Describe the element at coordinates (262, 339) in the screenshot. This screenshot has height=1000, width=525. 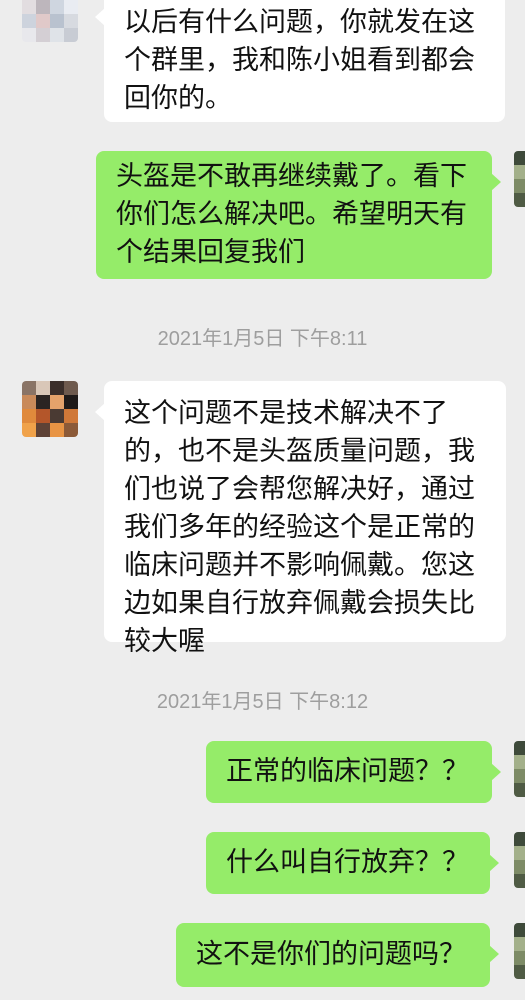
I see `message-timestamp: 2021年1月5日 下午8:11` at that location.